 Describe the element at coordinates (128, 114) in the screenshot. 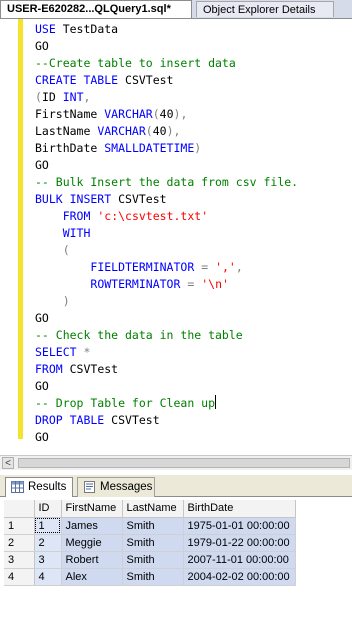

I see `sql-keyword: VARCHAR` at that location.